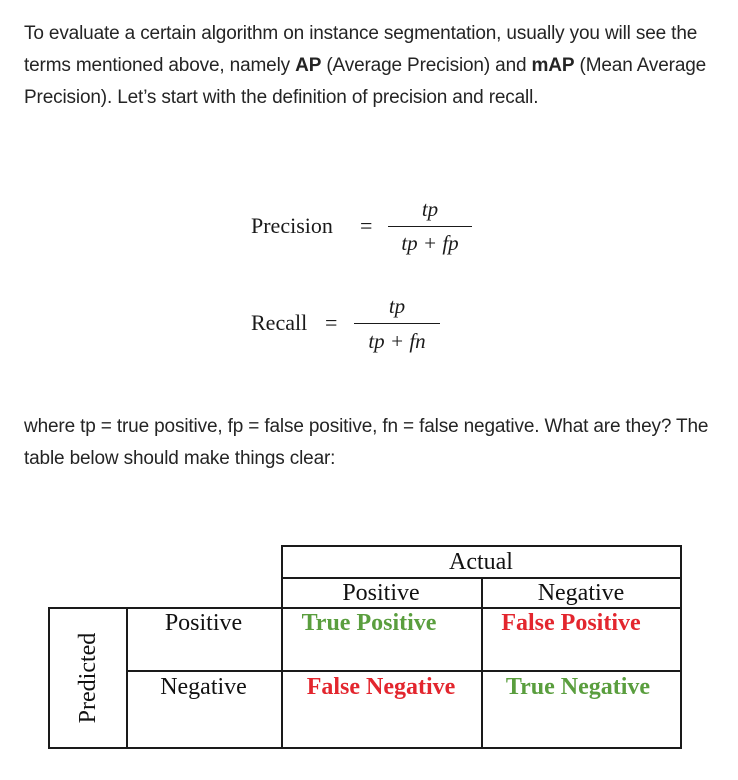 Image resolution: width=738 pixels, height=780 pixels. Describe the element at coordinates (381, 687) in the screenshot. I see `cell-false-negative: False Negative` at that location.